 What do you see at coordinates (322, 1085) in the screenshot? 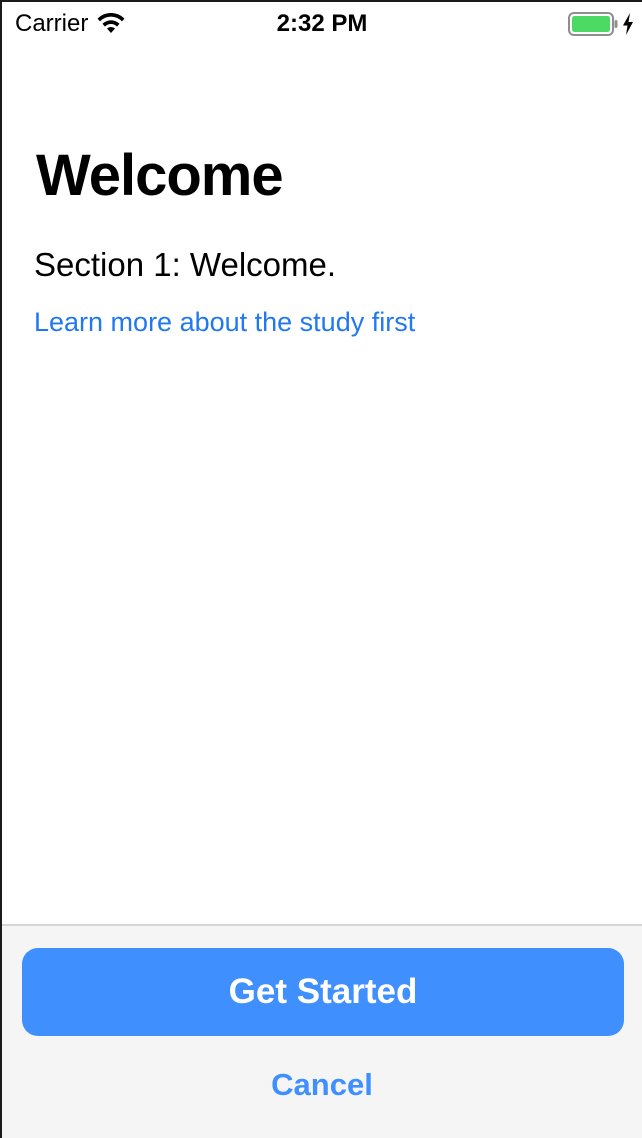
I see `cancel-button: Cancel` at bounding box center [322, 1085].